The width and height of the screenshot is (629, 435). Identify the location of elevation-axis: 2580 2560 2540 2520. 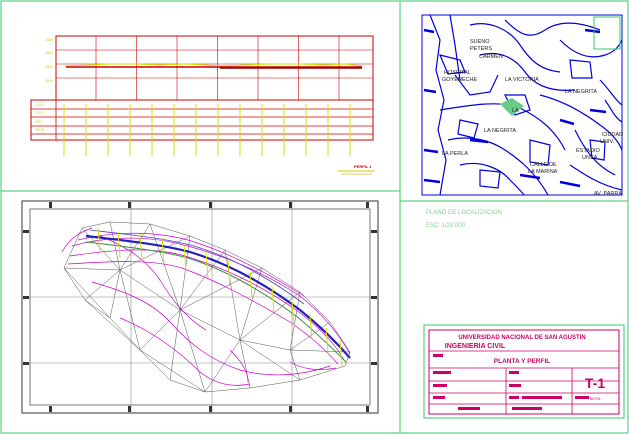
(49, 60).